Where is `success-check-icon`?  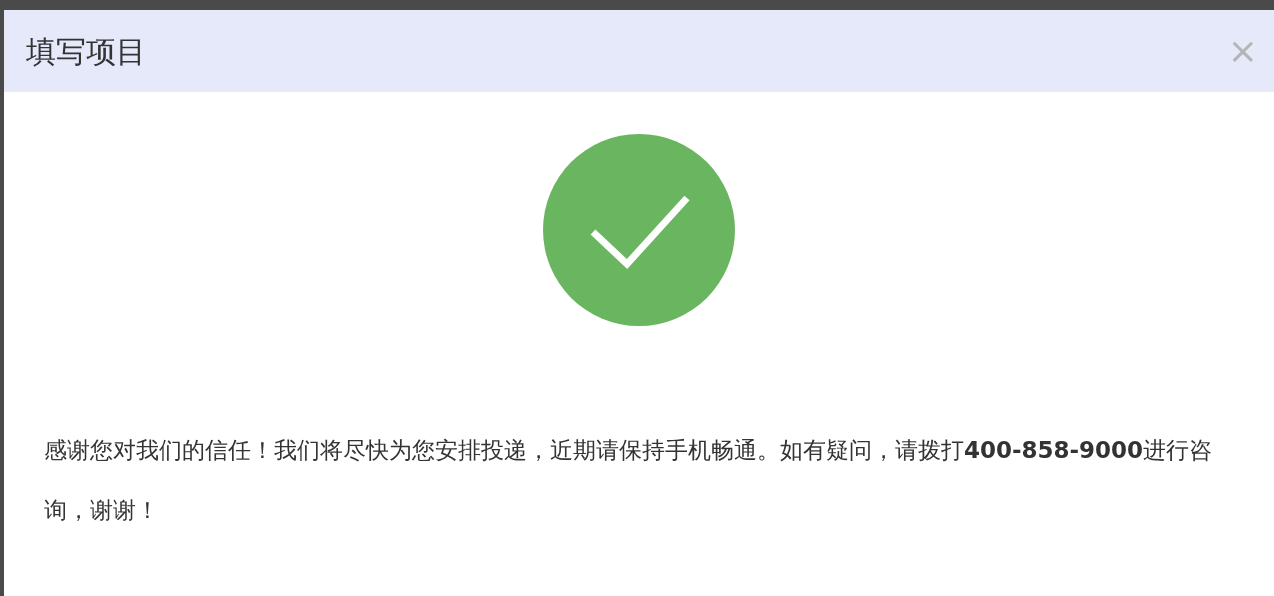 success-check-icon is located at coordinates (639, 230).